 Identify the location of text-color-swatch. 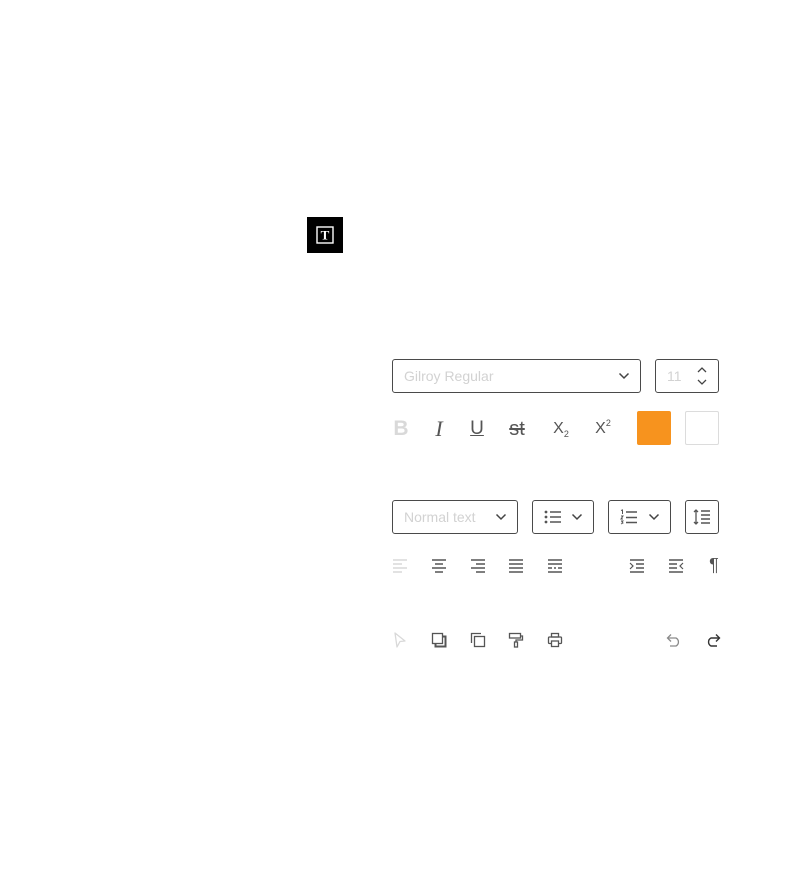
(654, 428).